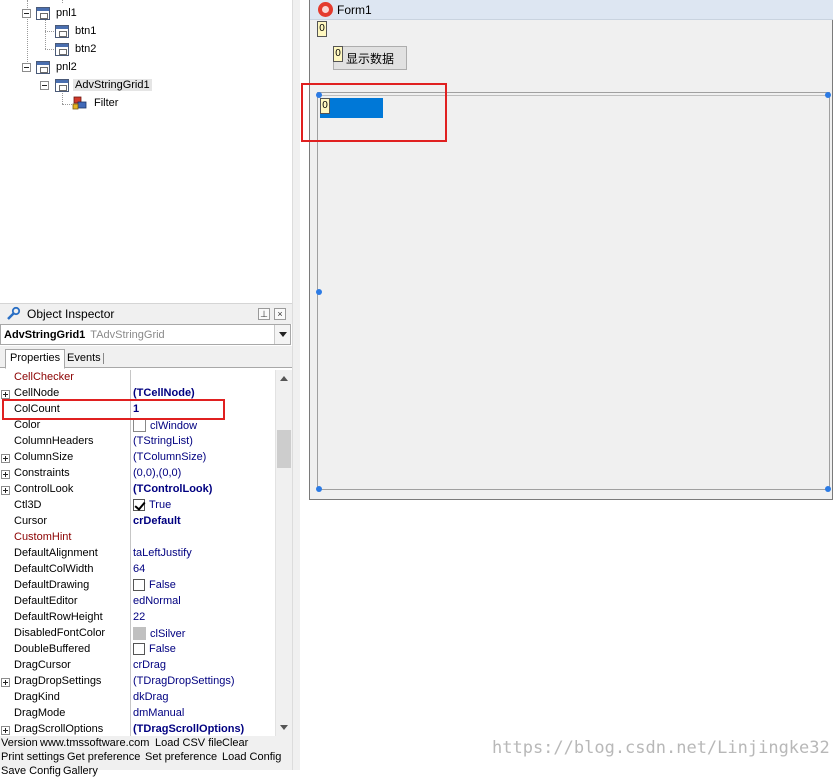 The height and width of the screenshot is (777, 833). I want to click on tab-properties: Properties, so click(35, 359).